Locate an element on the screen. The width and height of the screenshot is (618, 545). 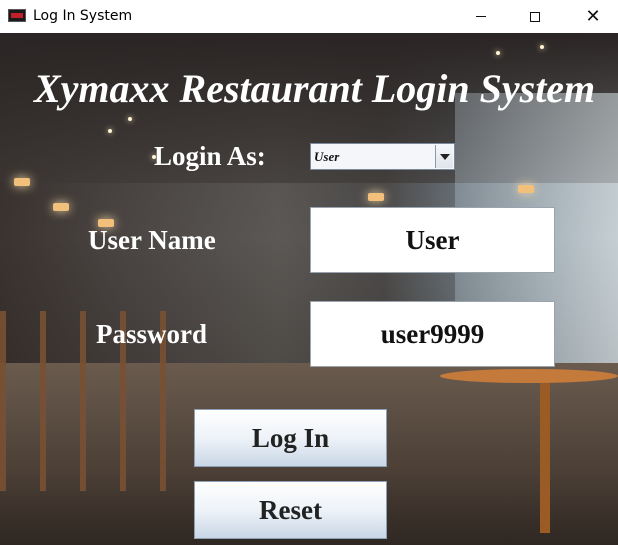
login-button: Log In is located at coordinates (290, 438).